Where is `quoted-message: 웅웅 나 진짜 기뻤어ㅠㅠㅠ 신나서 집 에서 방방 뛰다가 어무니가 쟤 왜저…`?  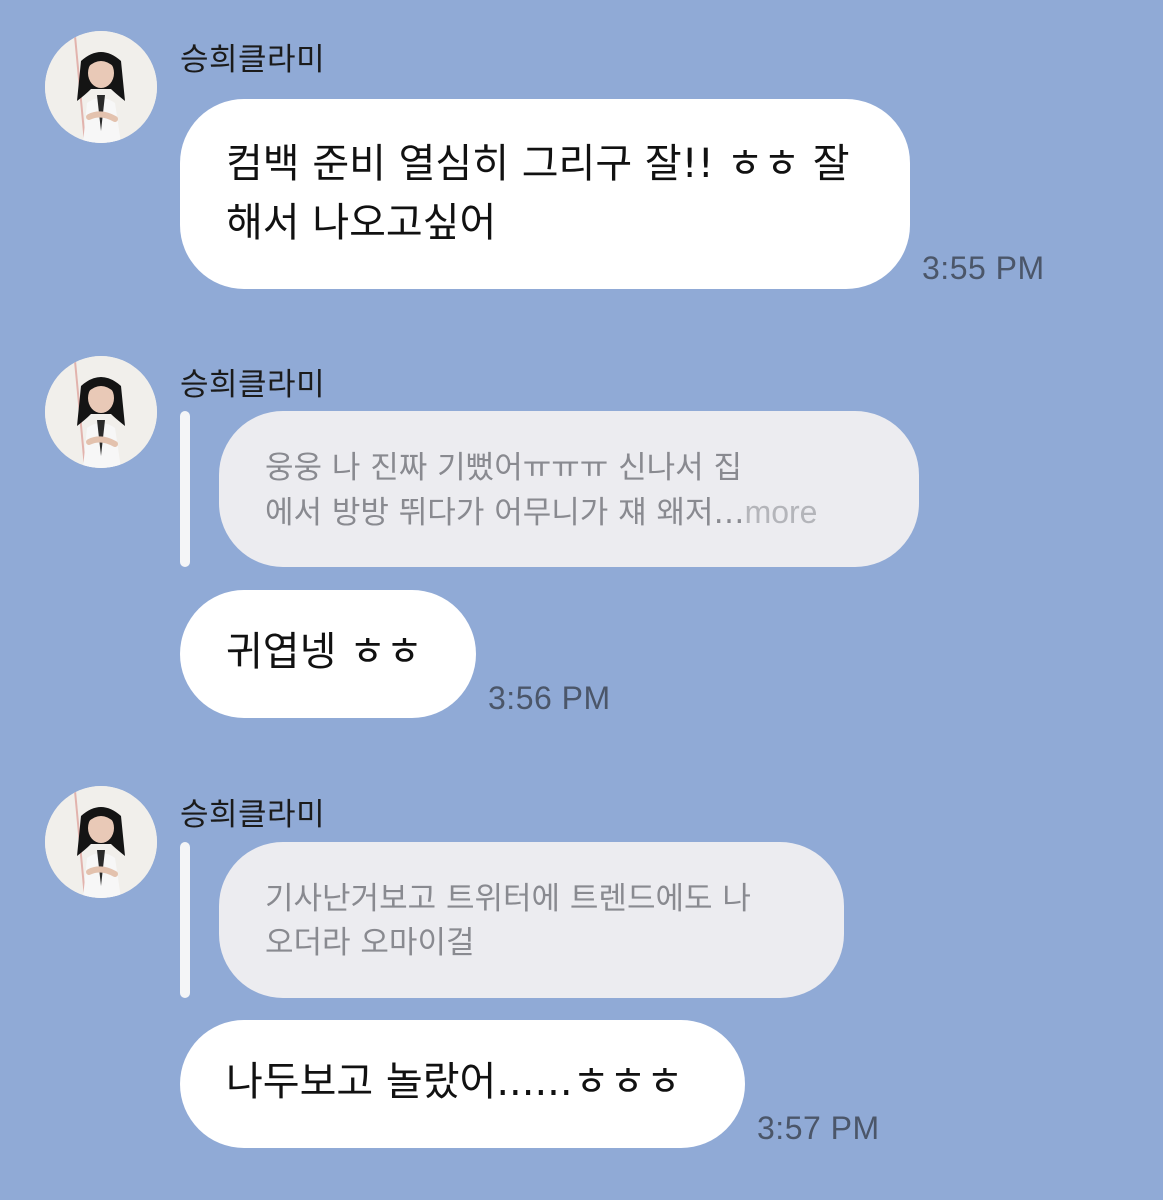 quoted-message: 웅웅 나 진짜 기뻤어ㅠㅠㅠ 신나서 집 에서 방방 뛰다가 어무니가 쟤 왜저… is located at coordinates (569, 489).